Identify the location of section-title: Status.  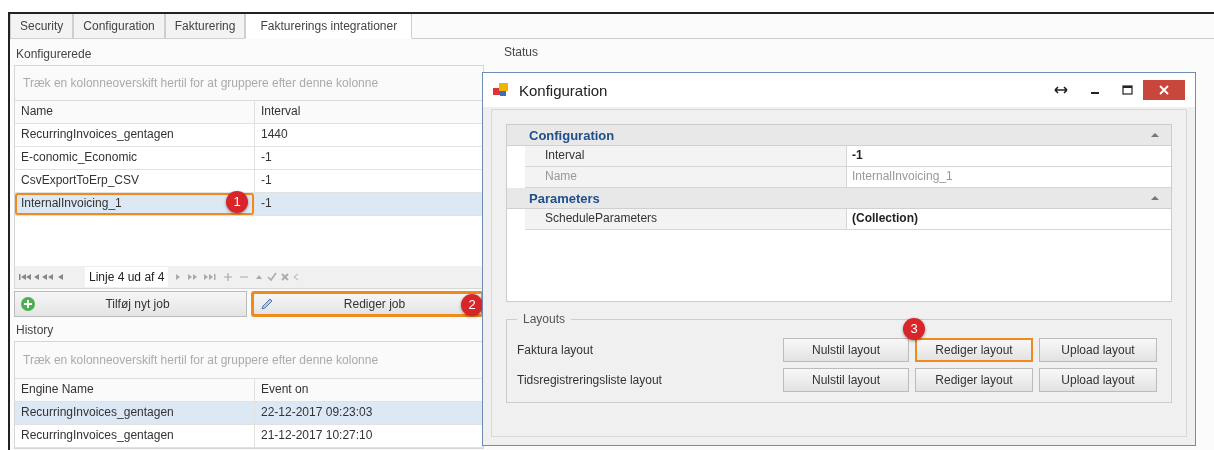
(522, 52).